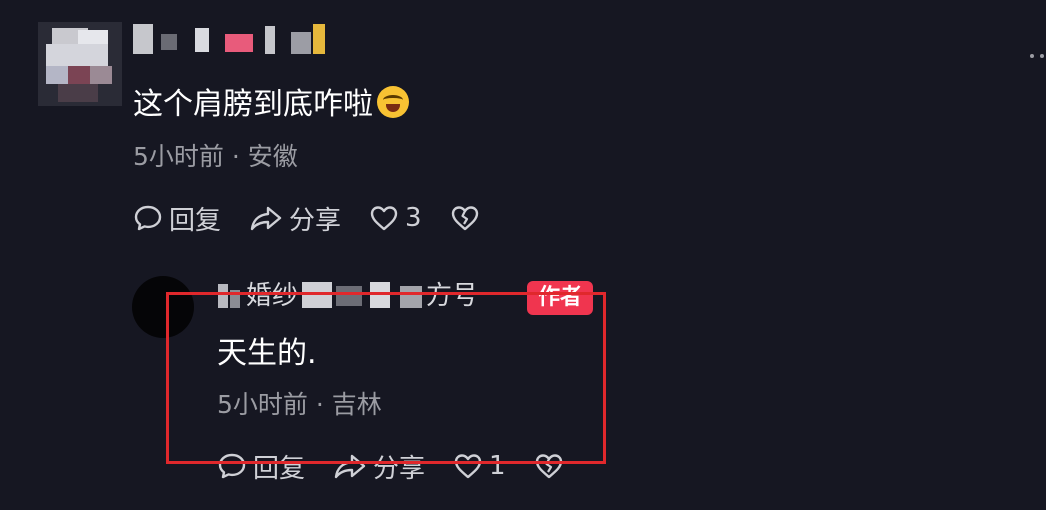  What do you see at coordinates (195, 220) in the screenshot?
I see `reply-label: 回复` at bounding box center [195, 220].